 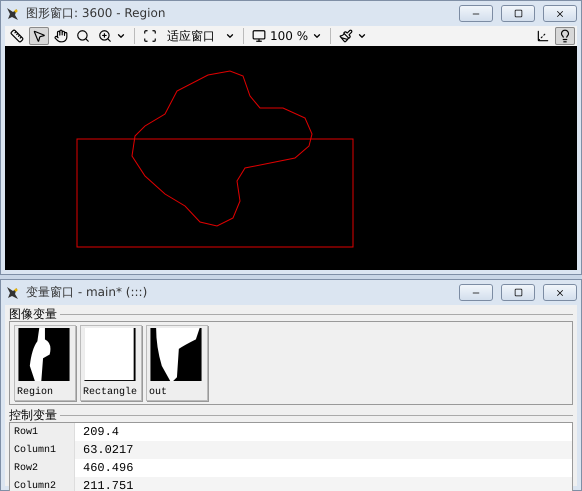 I want to click on variable-name-cell: Row1, so click(x=42, y=432).